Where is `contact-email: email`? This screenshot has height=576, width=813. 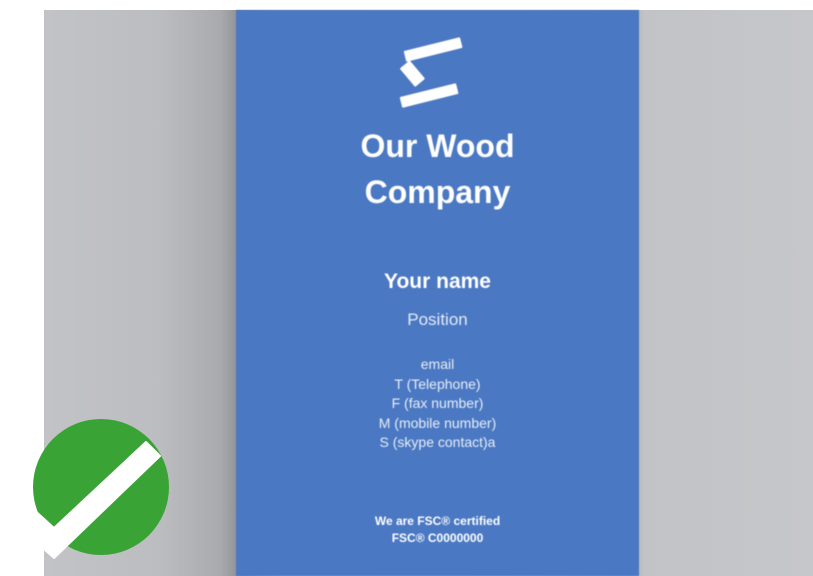 contact-email: email is located at coordinates (437, 364).